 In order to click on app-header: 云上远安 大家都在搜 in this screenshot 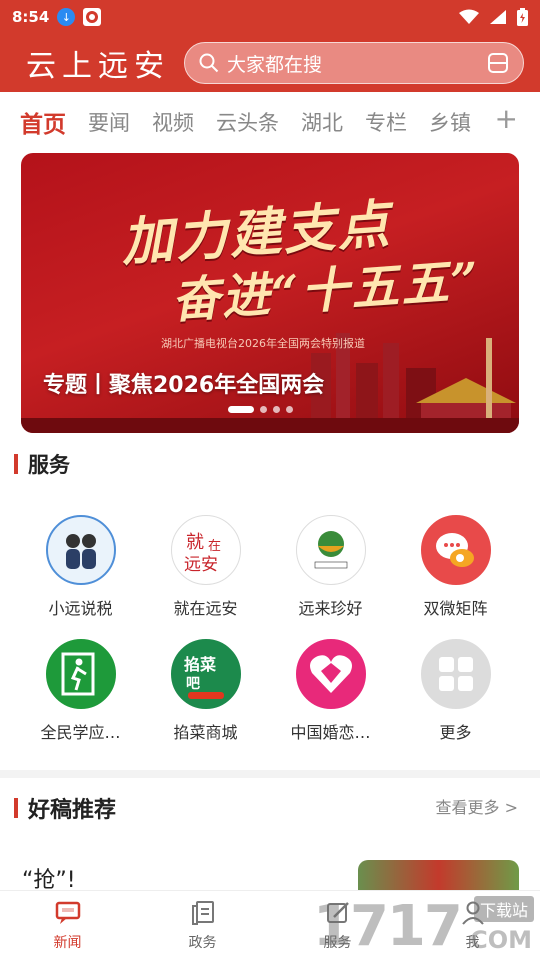, I will do `click(270, 63)`.